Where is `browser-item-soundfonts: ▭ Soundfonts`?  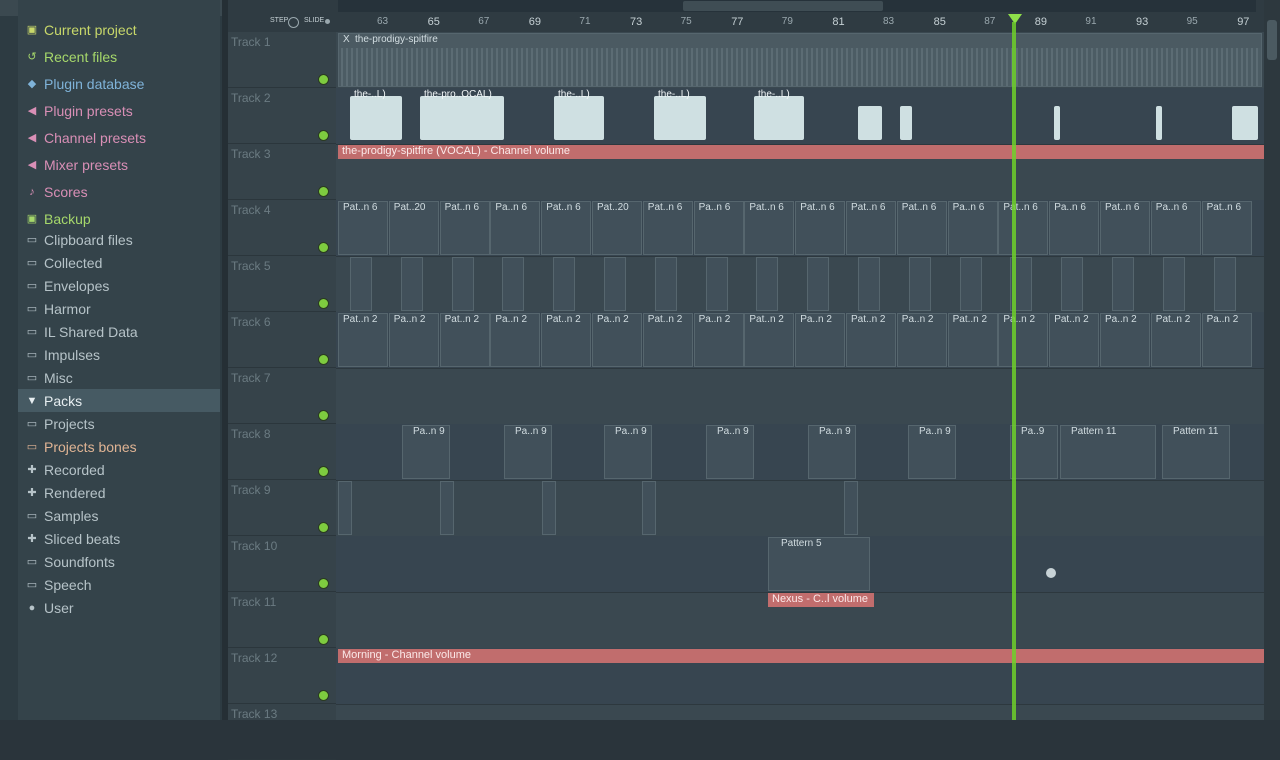
browser-item-soundfonts: ▭ Soundfonts is located at coordinates (119, 561).